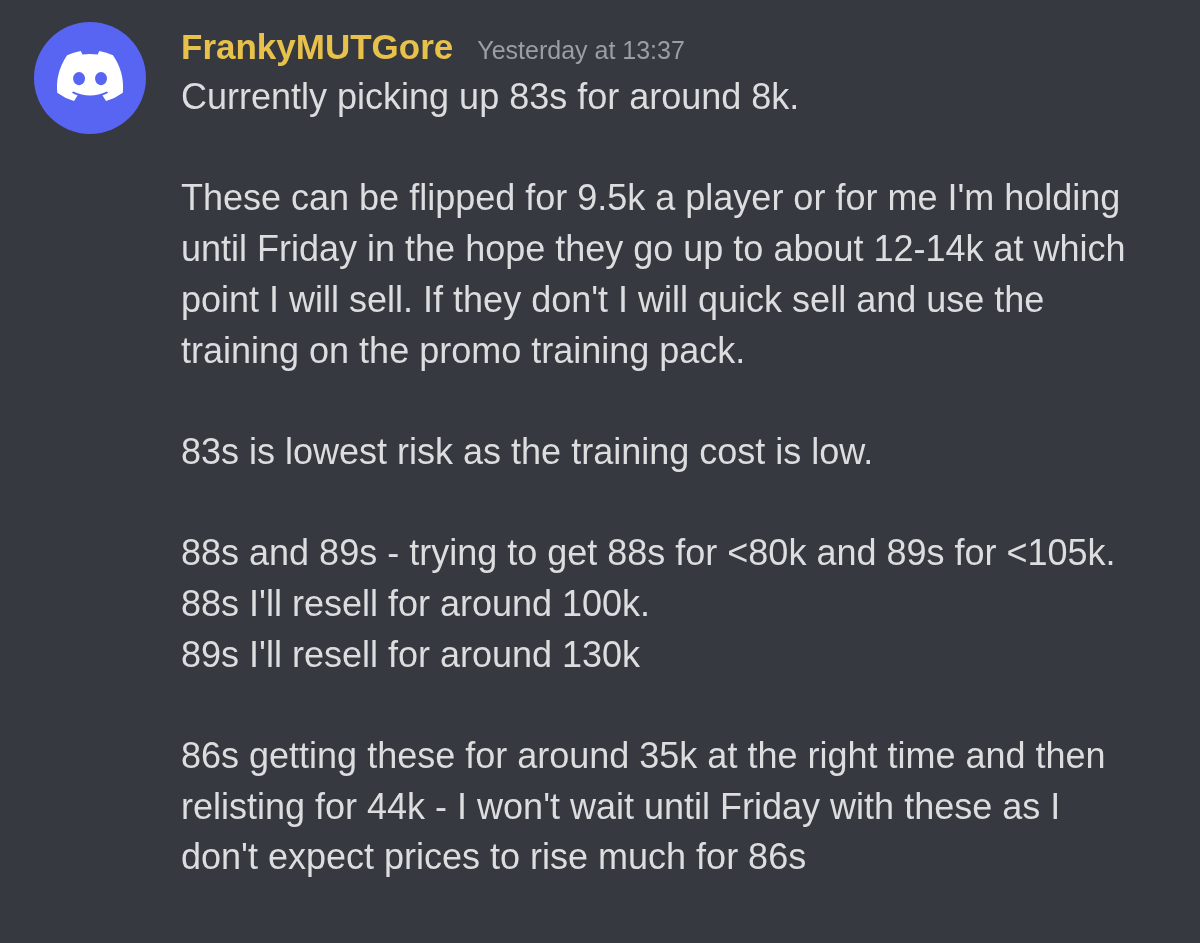 The height and width of the screenshot is (943, 1200). I want to click on message-paragraph: Currently picking up 83s for around 8k., so click(491, 97).